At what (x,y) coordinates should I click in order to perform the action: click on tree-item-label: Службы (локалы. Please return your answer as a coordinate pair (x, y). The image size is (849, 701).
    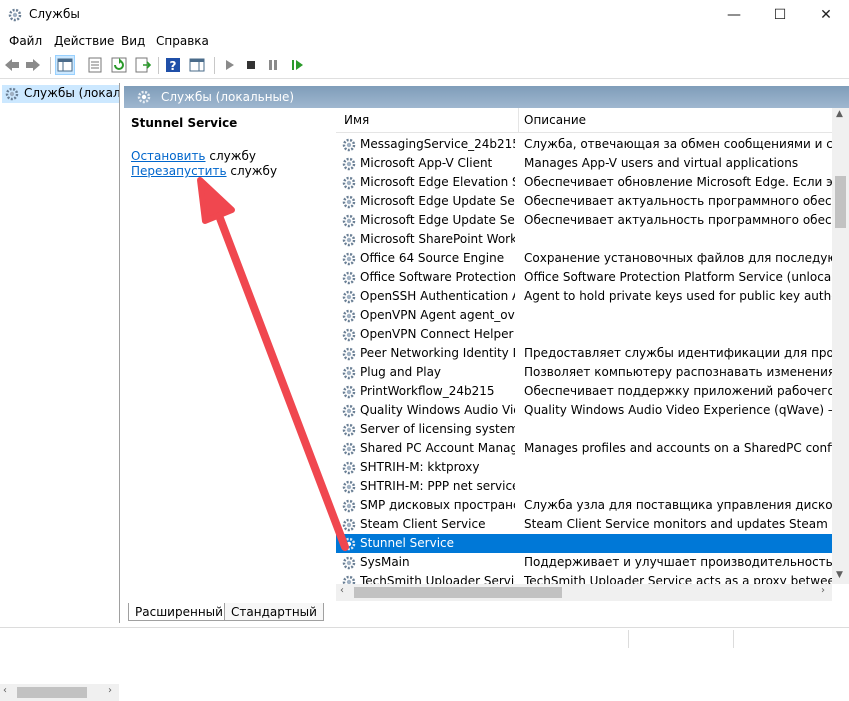
    Looking at the image, I should click on (71, 93).